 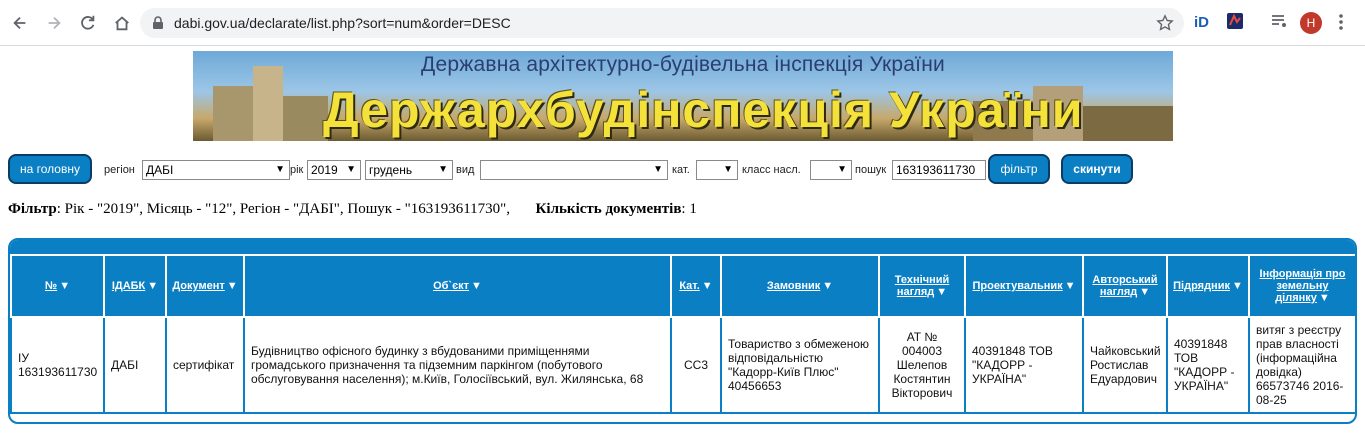 I want to click on reload-icon, so click(x=88, y=23).